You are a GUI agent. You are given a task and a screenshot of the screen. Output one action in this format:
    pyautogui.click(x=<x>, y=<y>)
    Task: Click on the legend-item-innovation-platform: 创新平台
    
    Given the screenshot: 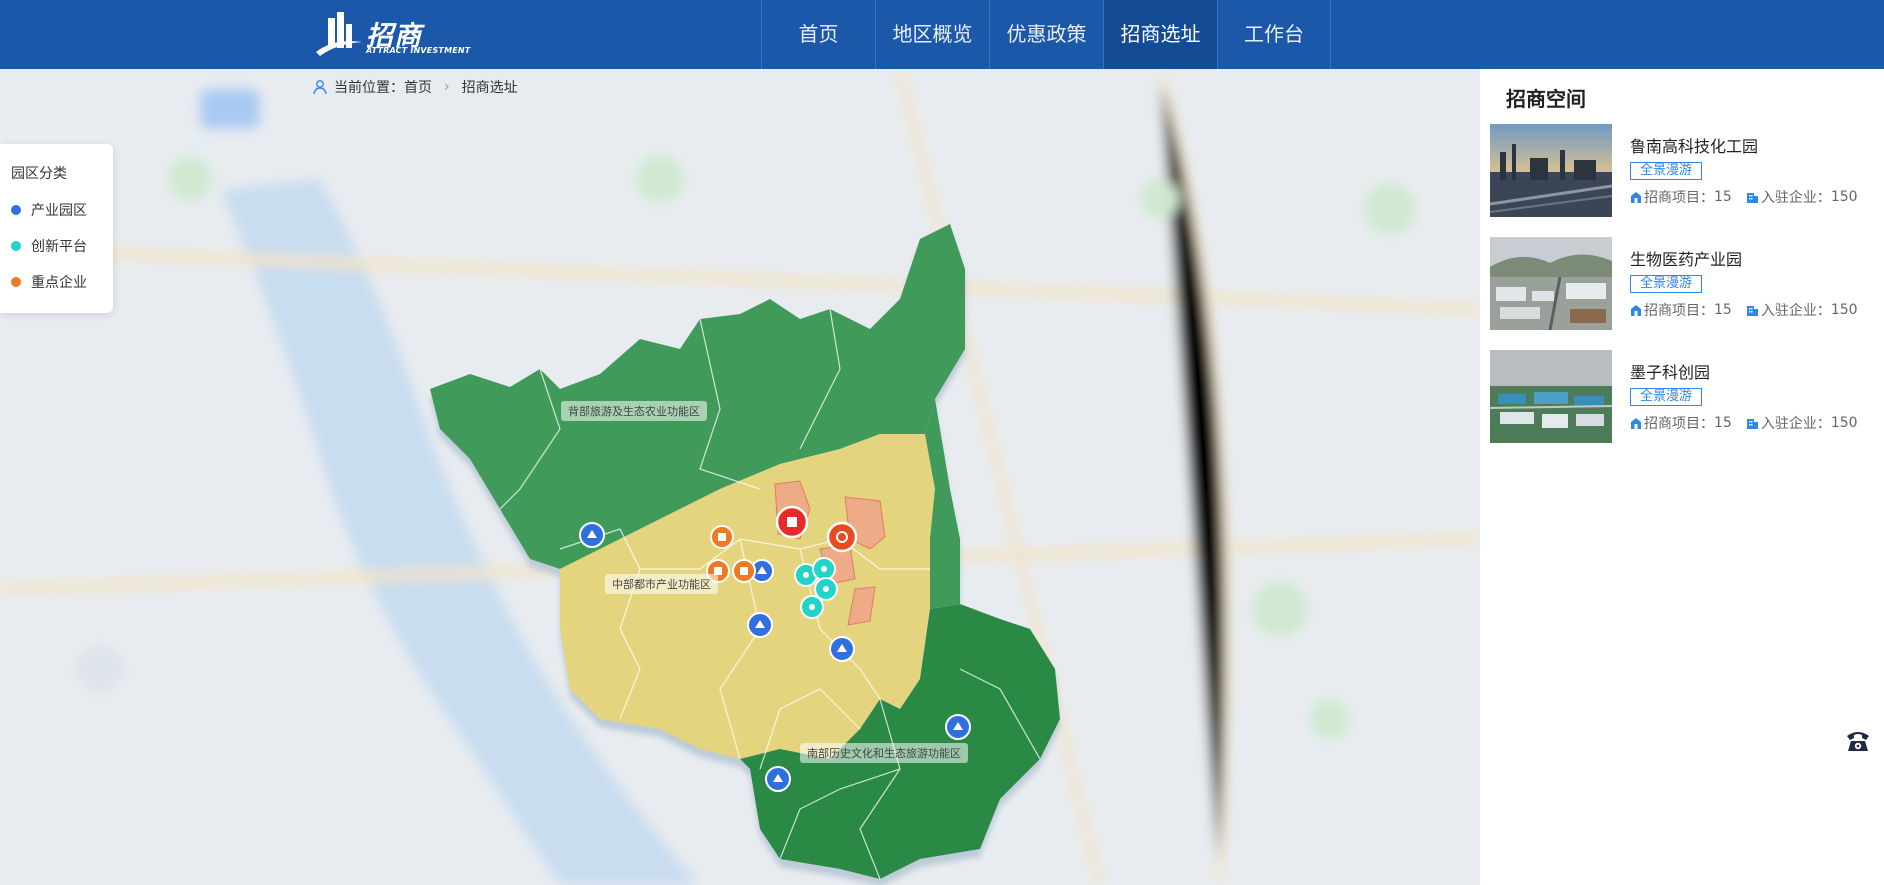 What is the action you would take?
    pyautogui.click(x=62, y=246)
    